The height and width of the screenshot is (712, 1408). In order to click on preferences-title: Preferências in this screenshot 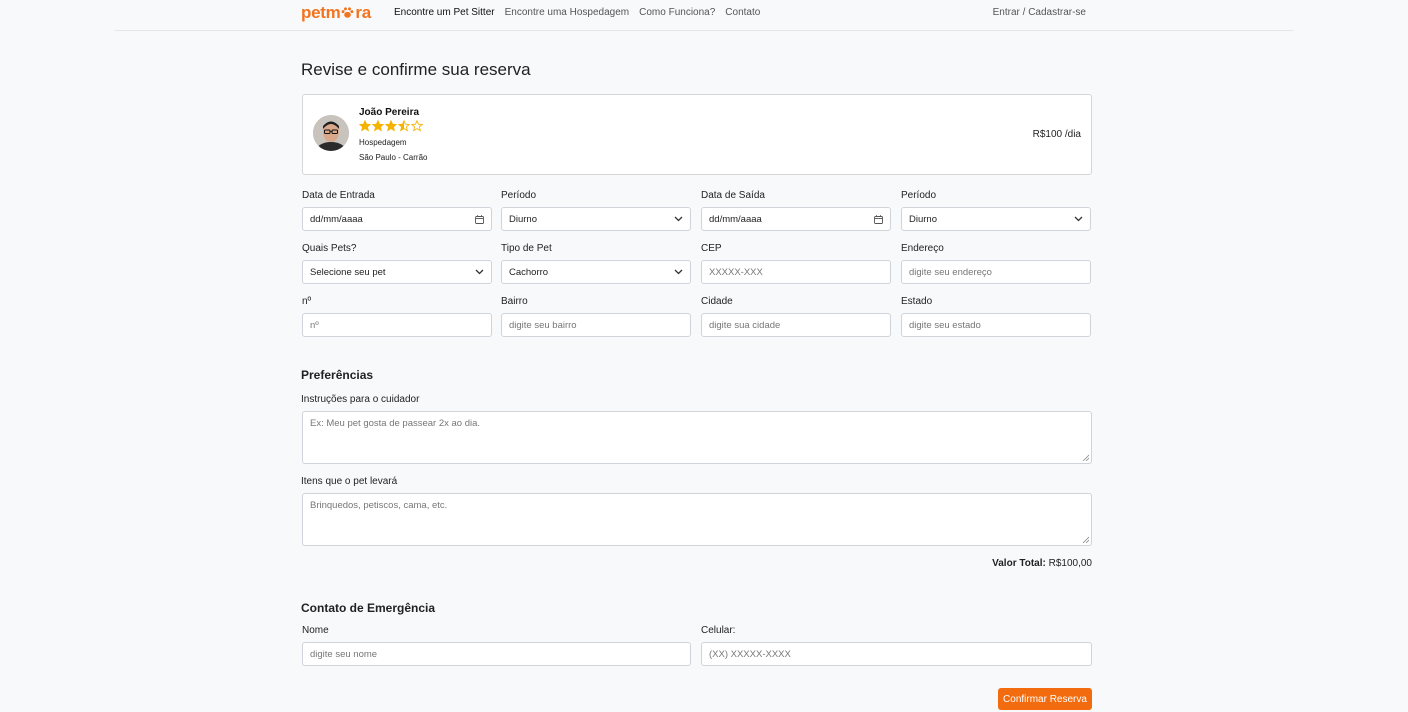, I will do `click(337, 375)`.